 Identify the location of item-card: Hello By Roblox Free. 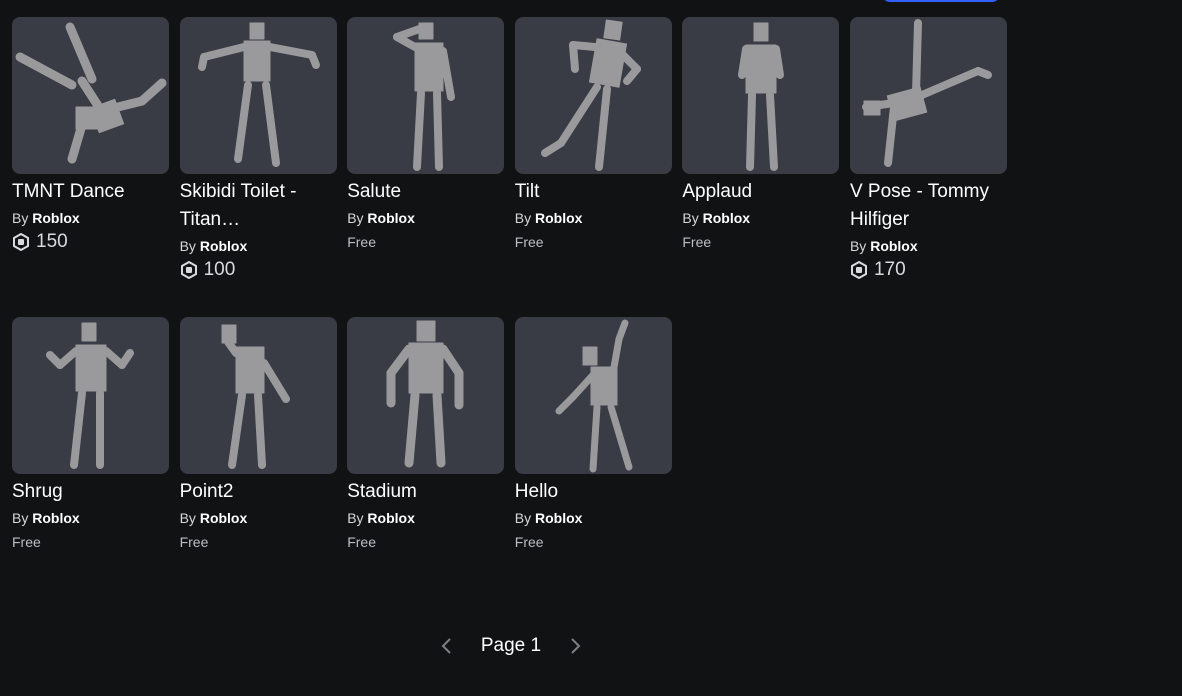
(593, 467).